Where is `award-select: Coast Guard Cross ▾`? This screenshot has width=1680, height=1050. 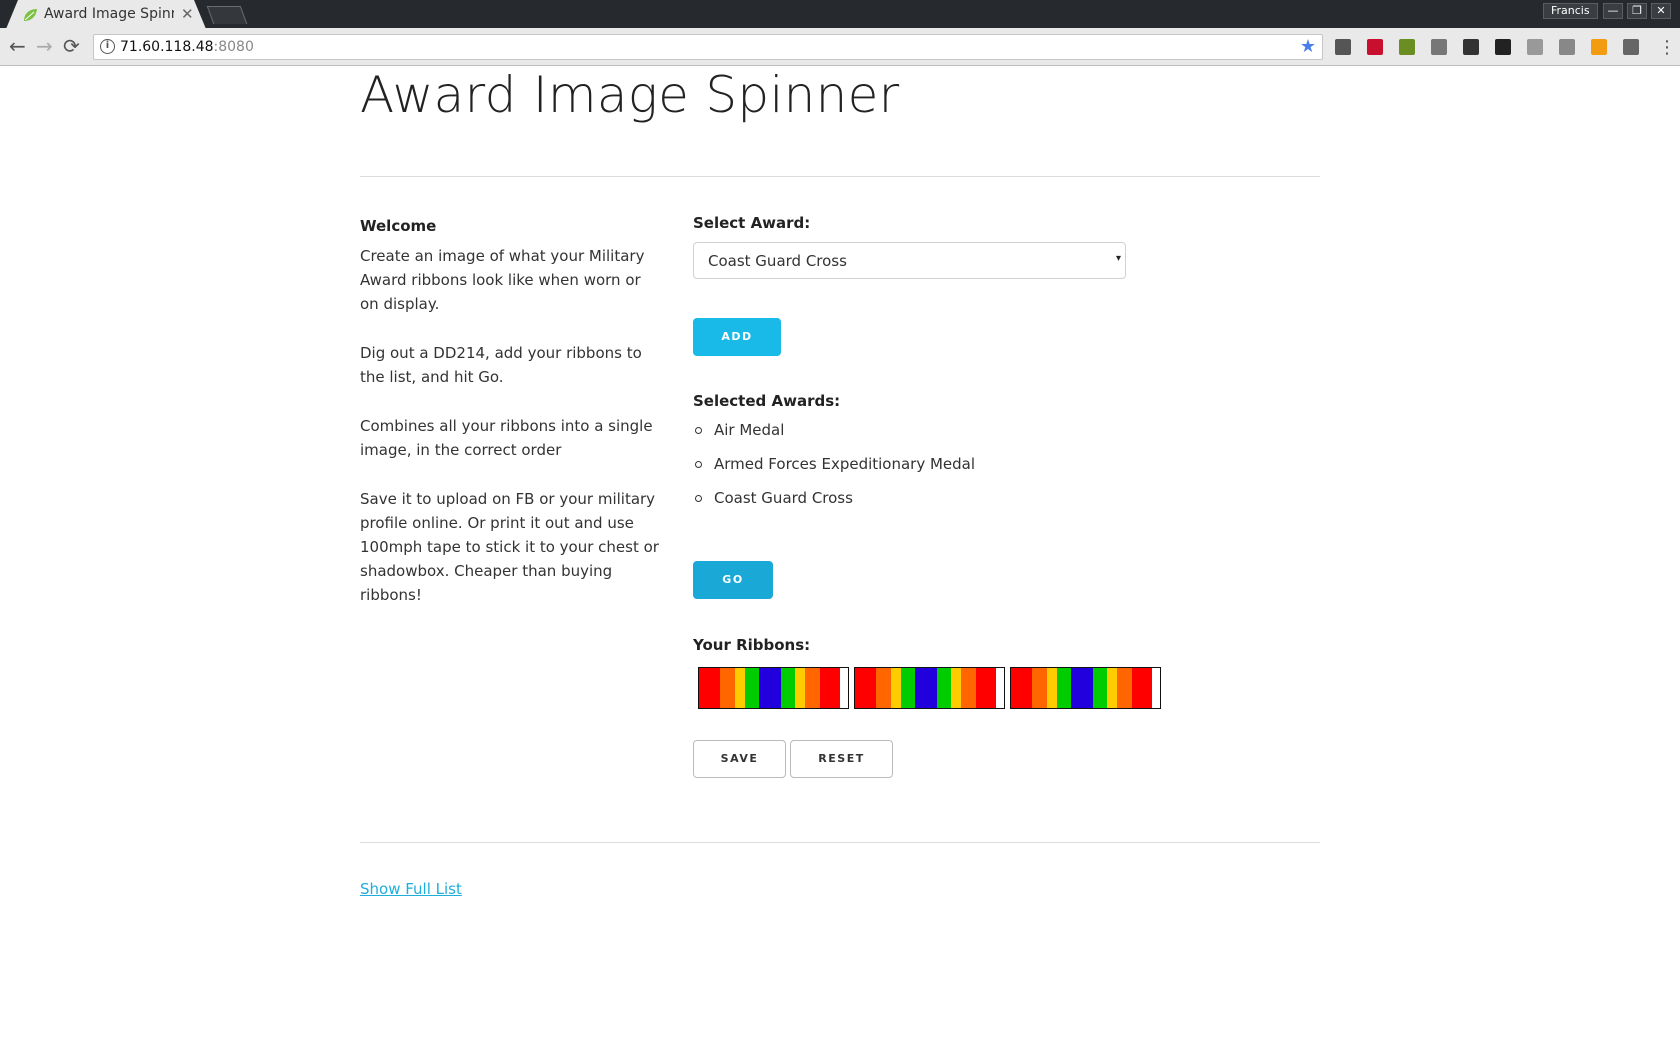
award-select: Coast Guard Cross ▾ is located at coordinates (909, 260).